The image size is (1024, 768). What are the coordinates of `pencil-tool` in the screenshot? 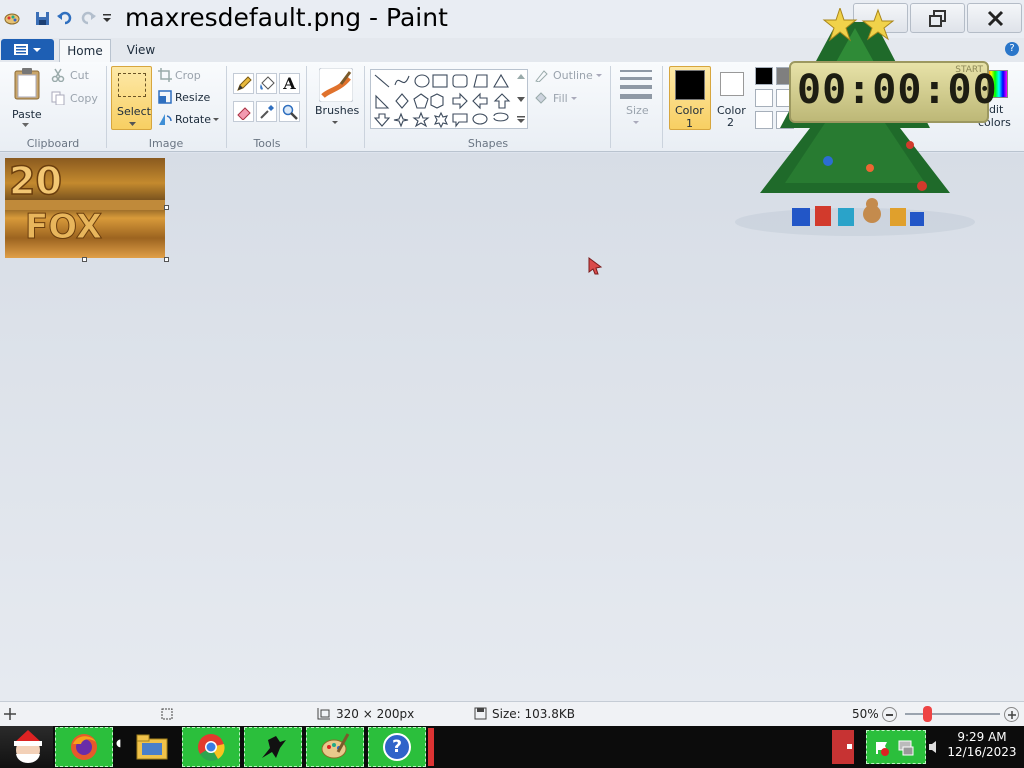 It's located at (243, 83).